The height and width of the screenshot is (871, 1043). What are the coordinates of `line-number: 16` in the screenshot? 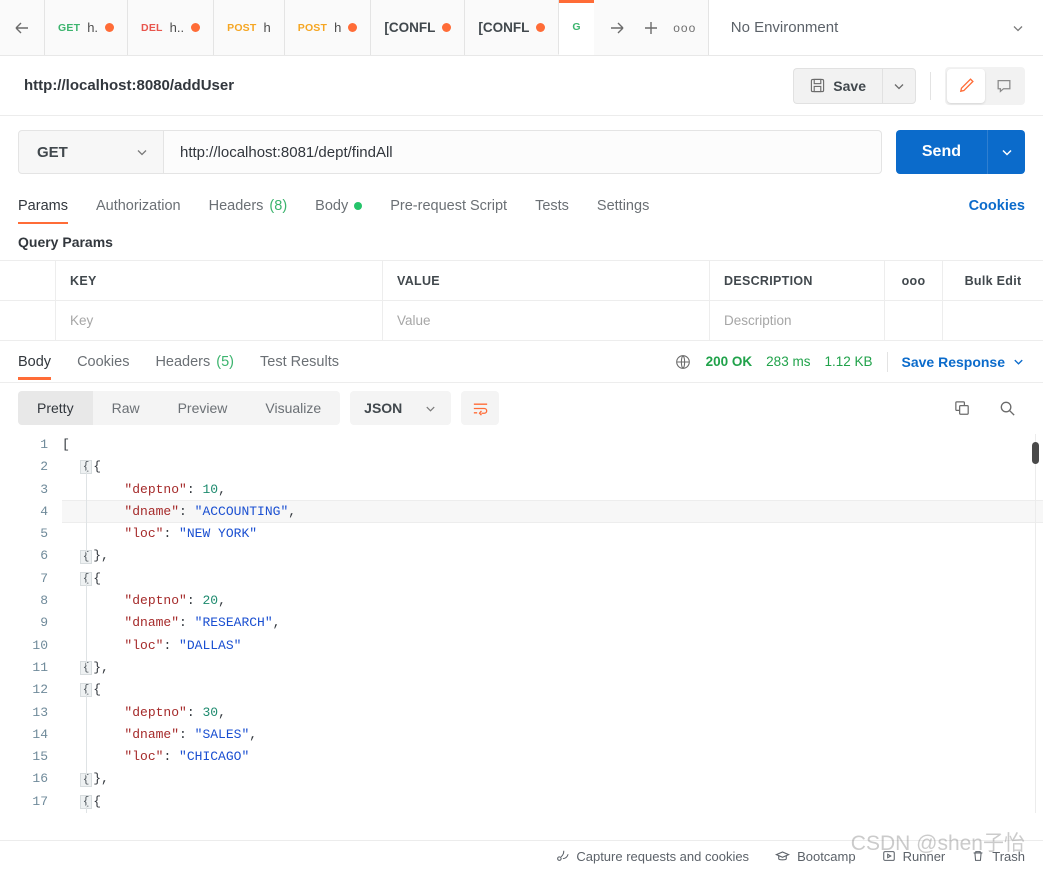 It's located at (40, 779).